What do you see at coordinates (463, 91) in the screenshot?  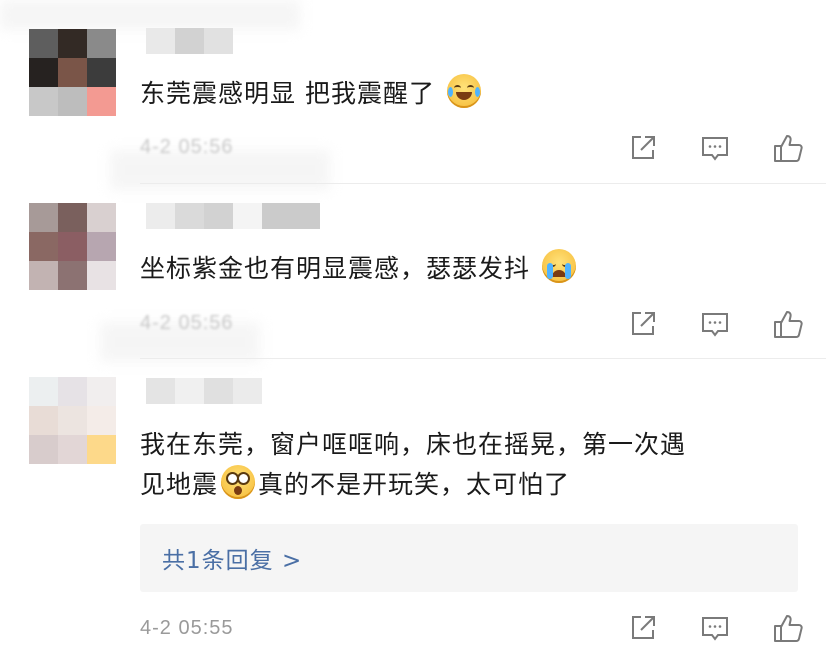 I see `laugh-cry-emoji` at bounding box center [463, 91].